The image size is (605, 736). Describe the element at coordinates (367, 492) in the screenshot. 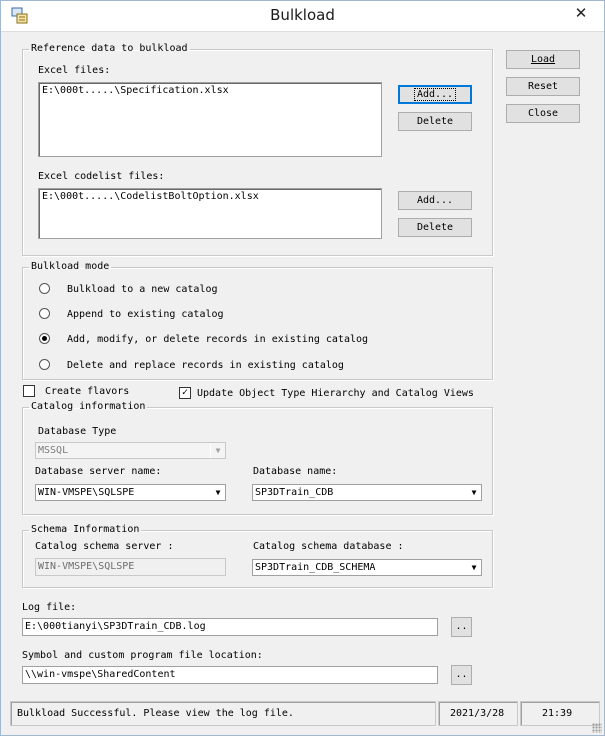

I see `database-name-combo: SP3DTrain_CDB ▼` at that location.